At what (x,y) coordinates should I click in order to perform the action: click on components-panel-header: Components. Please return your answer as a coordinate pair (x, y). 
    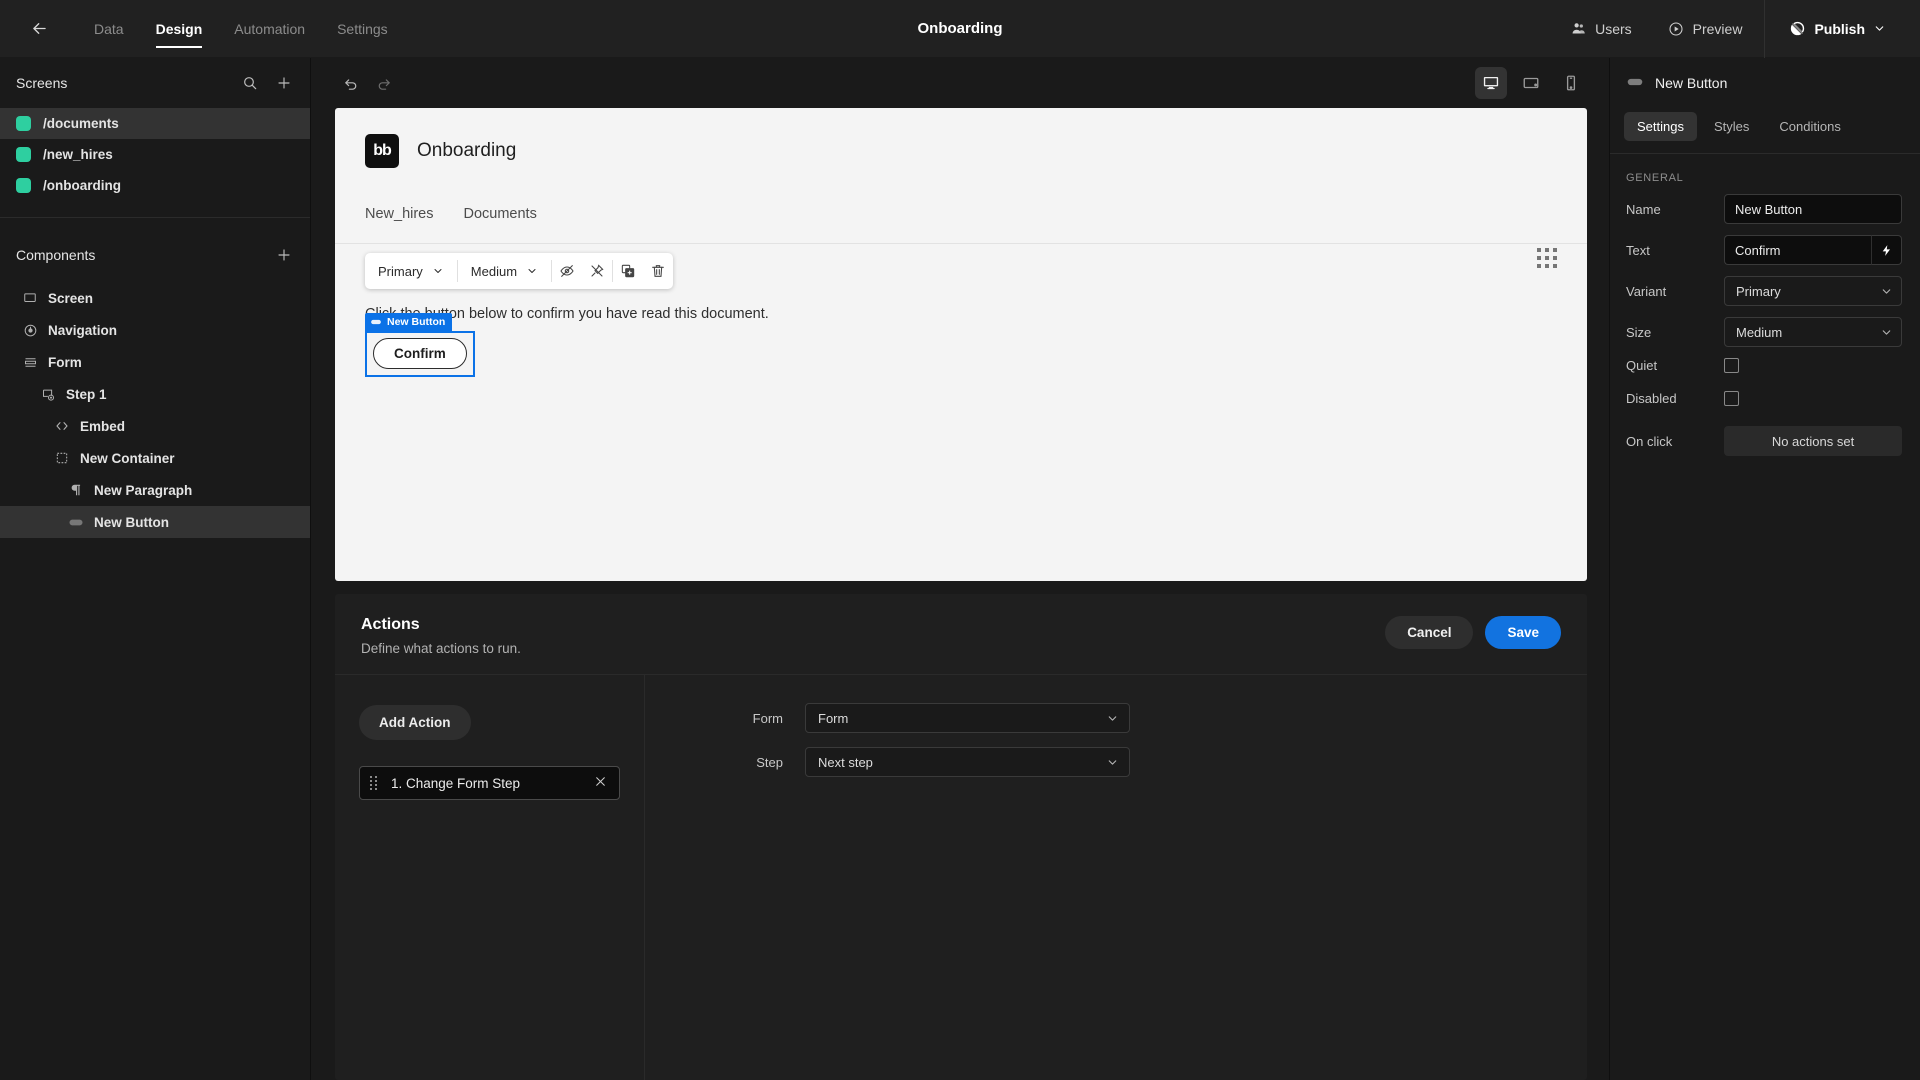
    Looking at the image, I should click on (155, 255).